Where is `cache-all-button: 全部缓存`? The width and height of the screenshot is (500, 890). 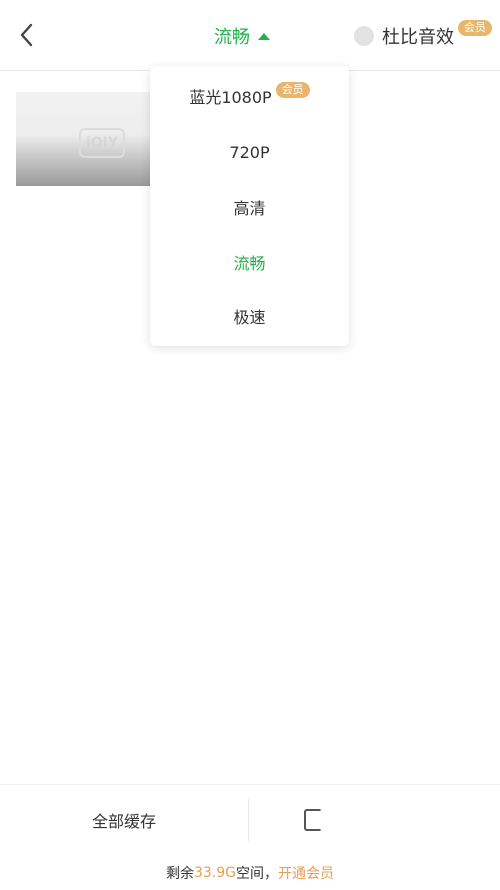
cache-all-button: 全部缓存 is located at coordinates (124, 820).